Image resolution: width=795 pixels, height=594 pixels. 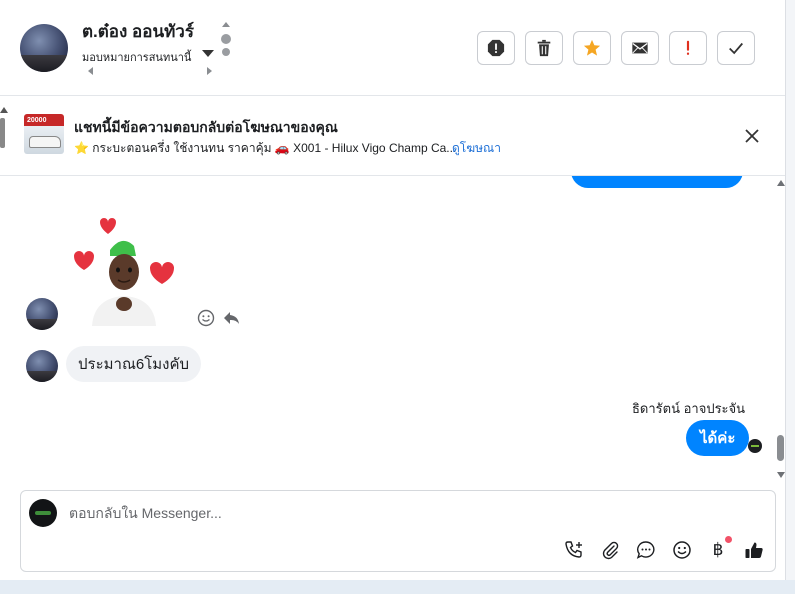 What do you see at coordinates (781, 475) in the screenshot?
I see `scroll-down-icon` at bounding box center [781, 475].